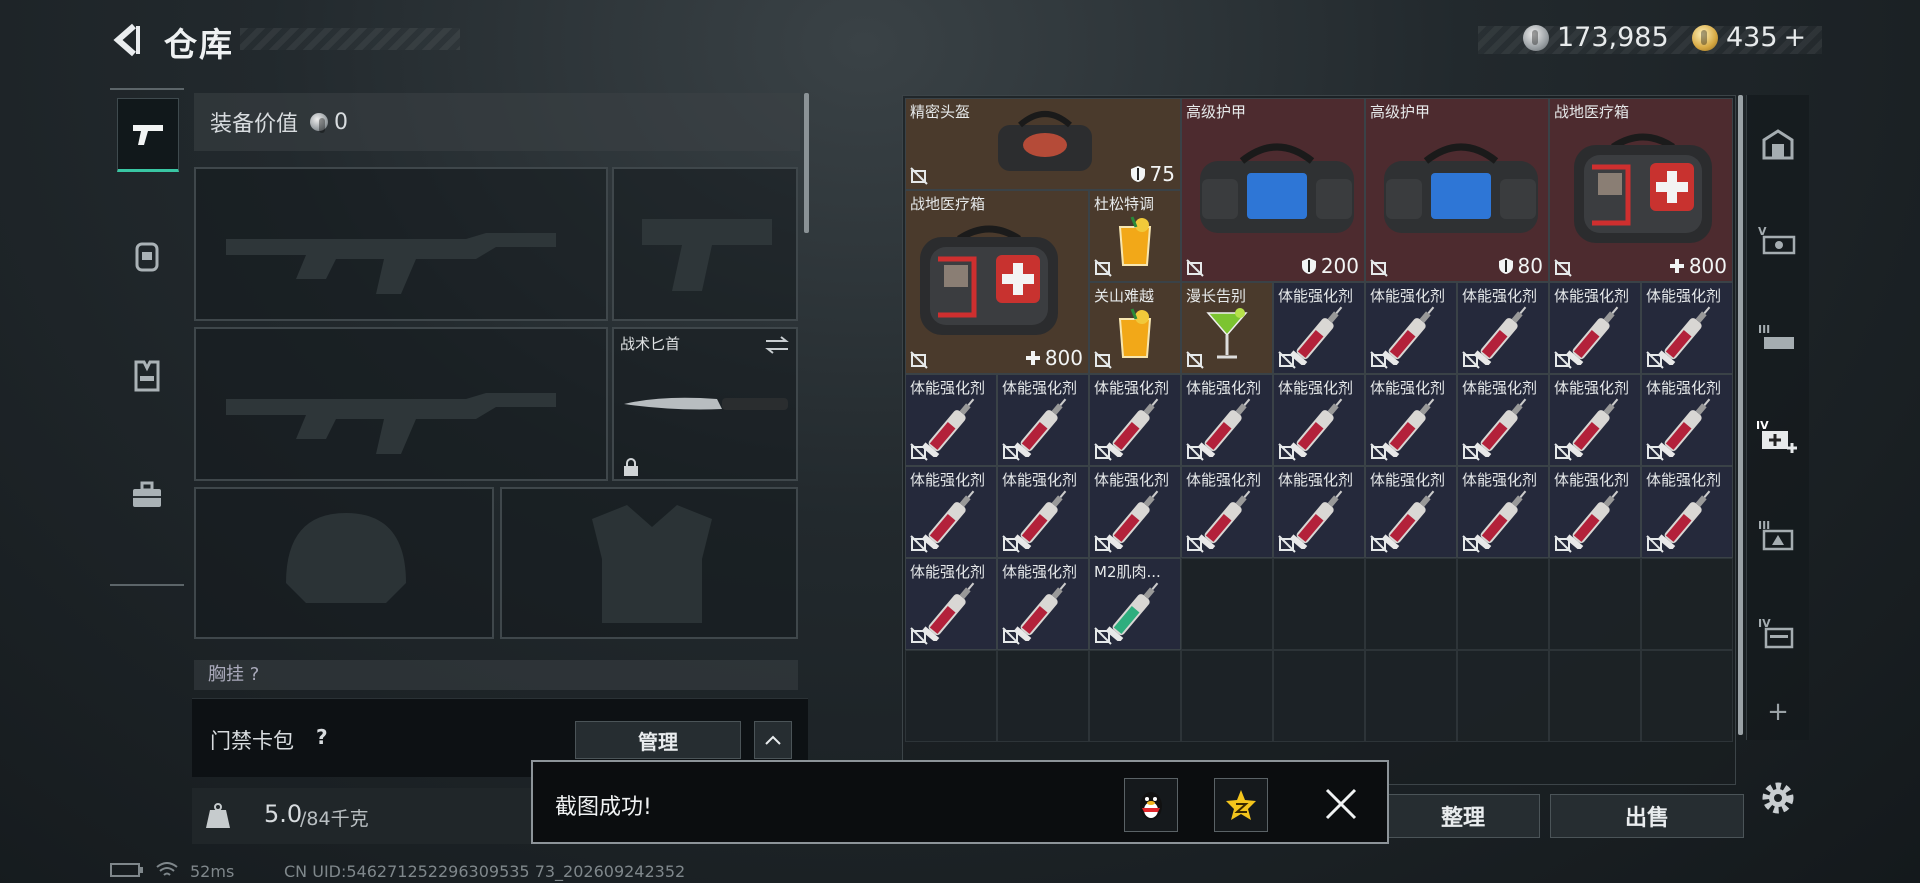 Image resolution: width=1920 pixels, height=883 pixels. Describe the element at coordinates (1463, 816) in the screenshot. I see `sort-button: 整理` at that location.